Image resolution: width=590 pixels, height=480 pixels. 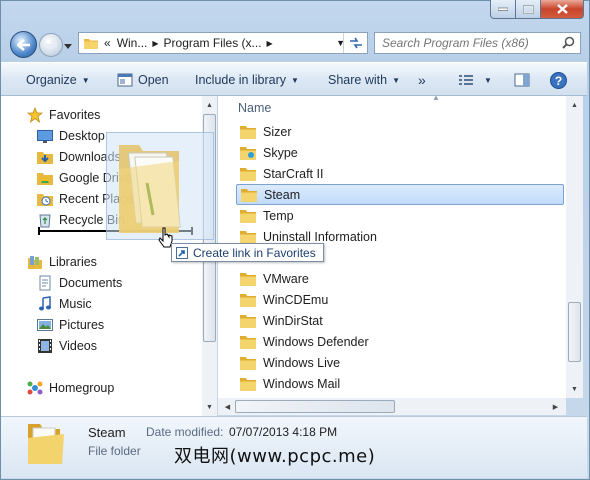 What do you see at coordinates (293, 320) in the screenshot?
I see `file-name: WinDirStat` at bounding box center [293, 320].